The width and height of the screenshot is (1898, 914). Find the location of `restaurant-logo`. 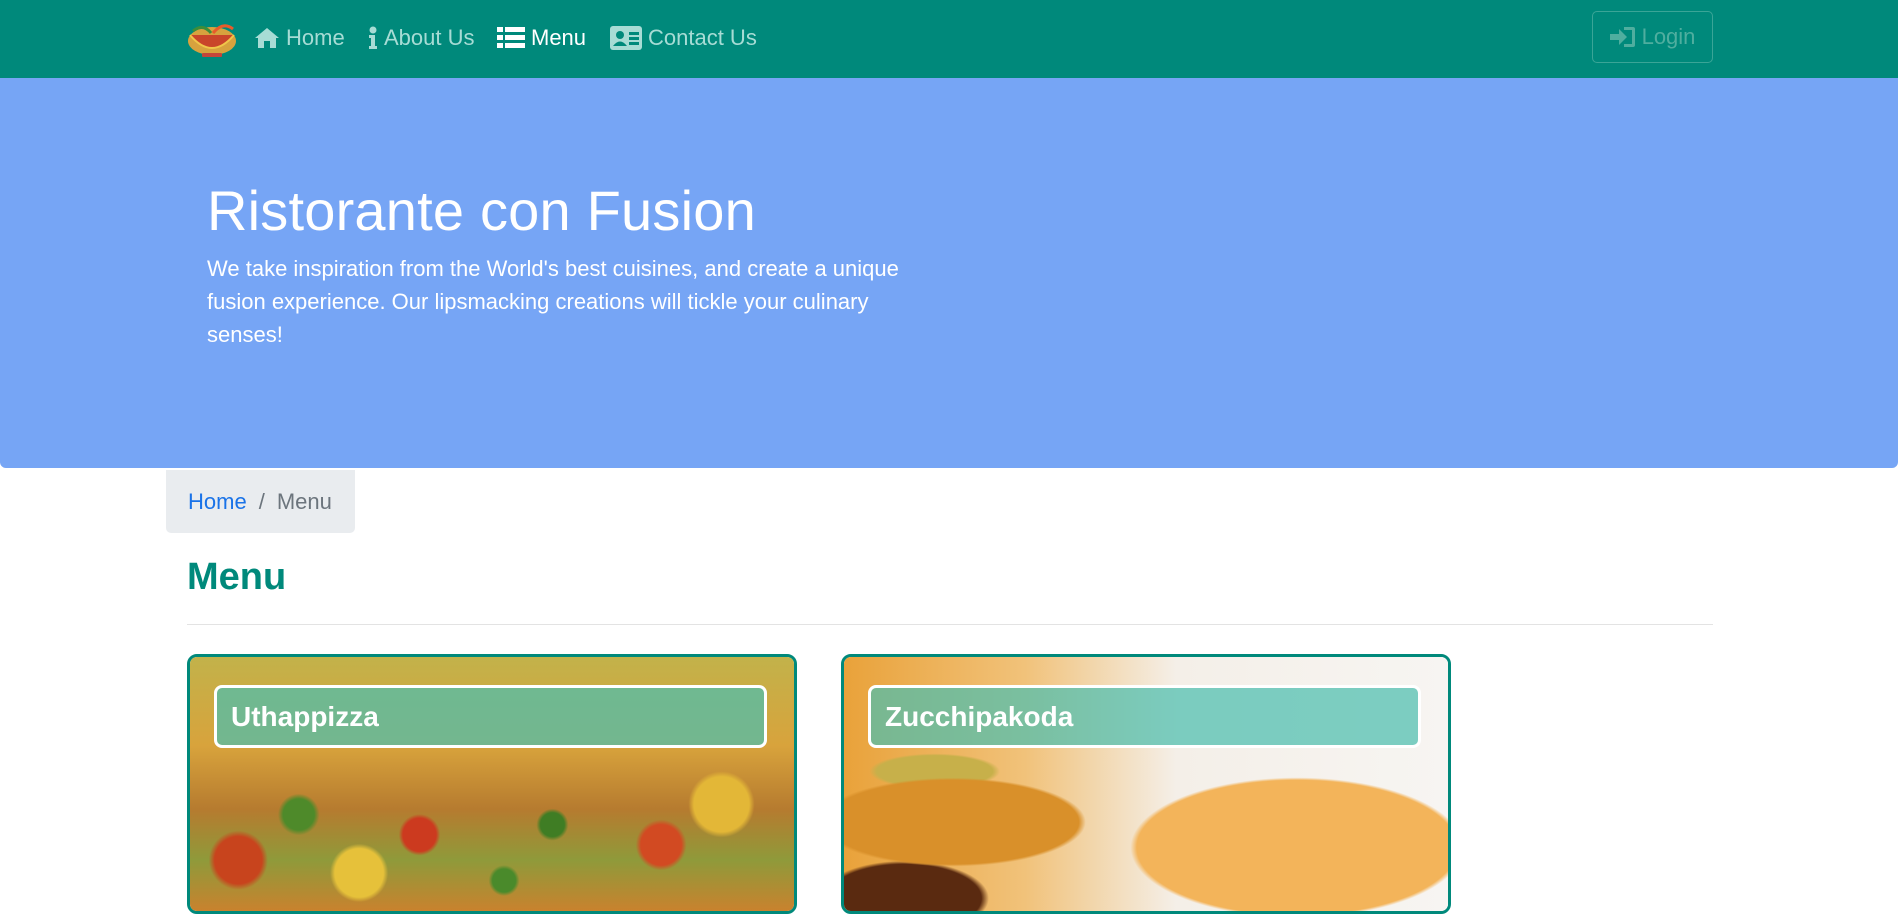

restaurant-logo is located at coordinates (212, 38).